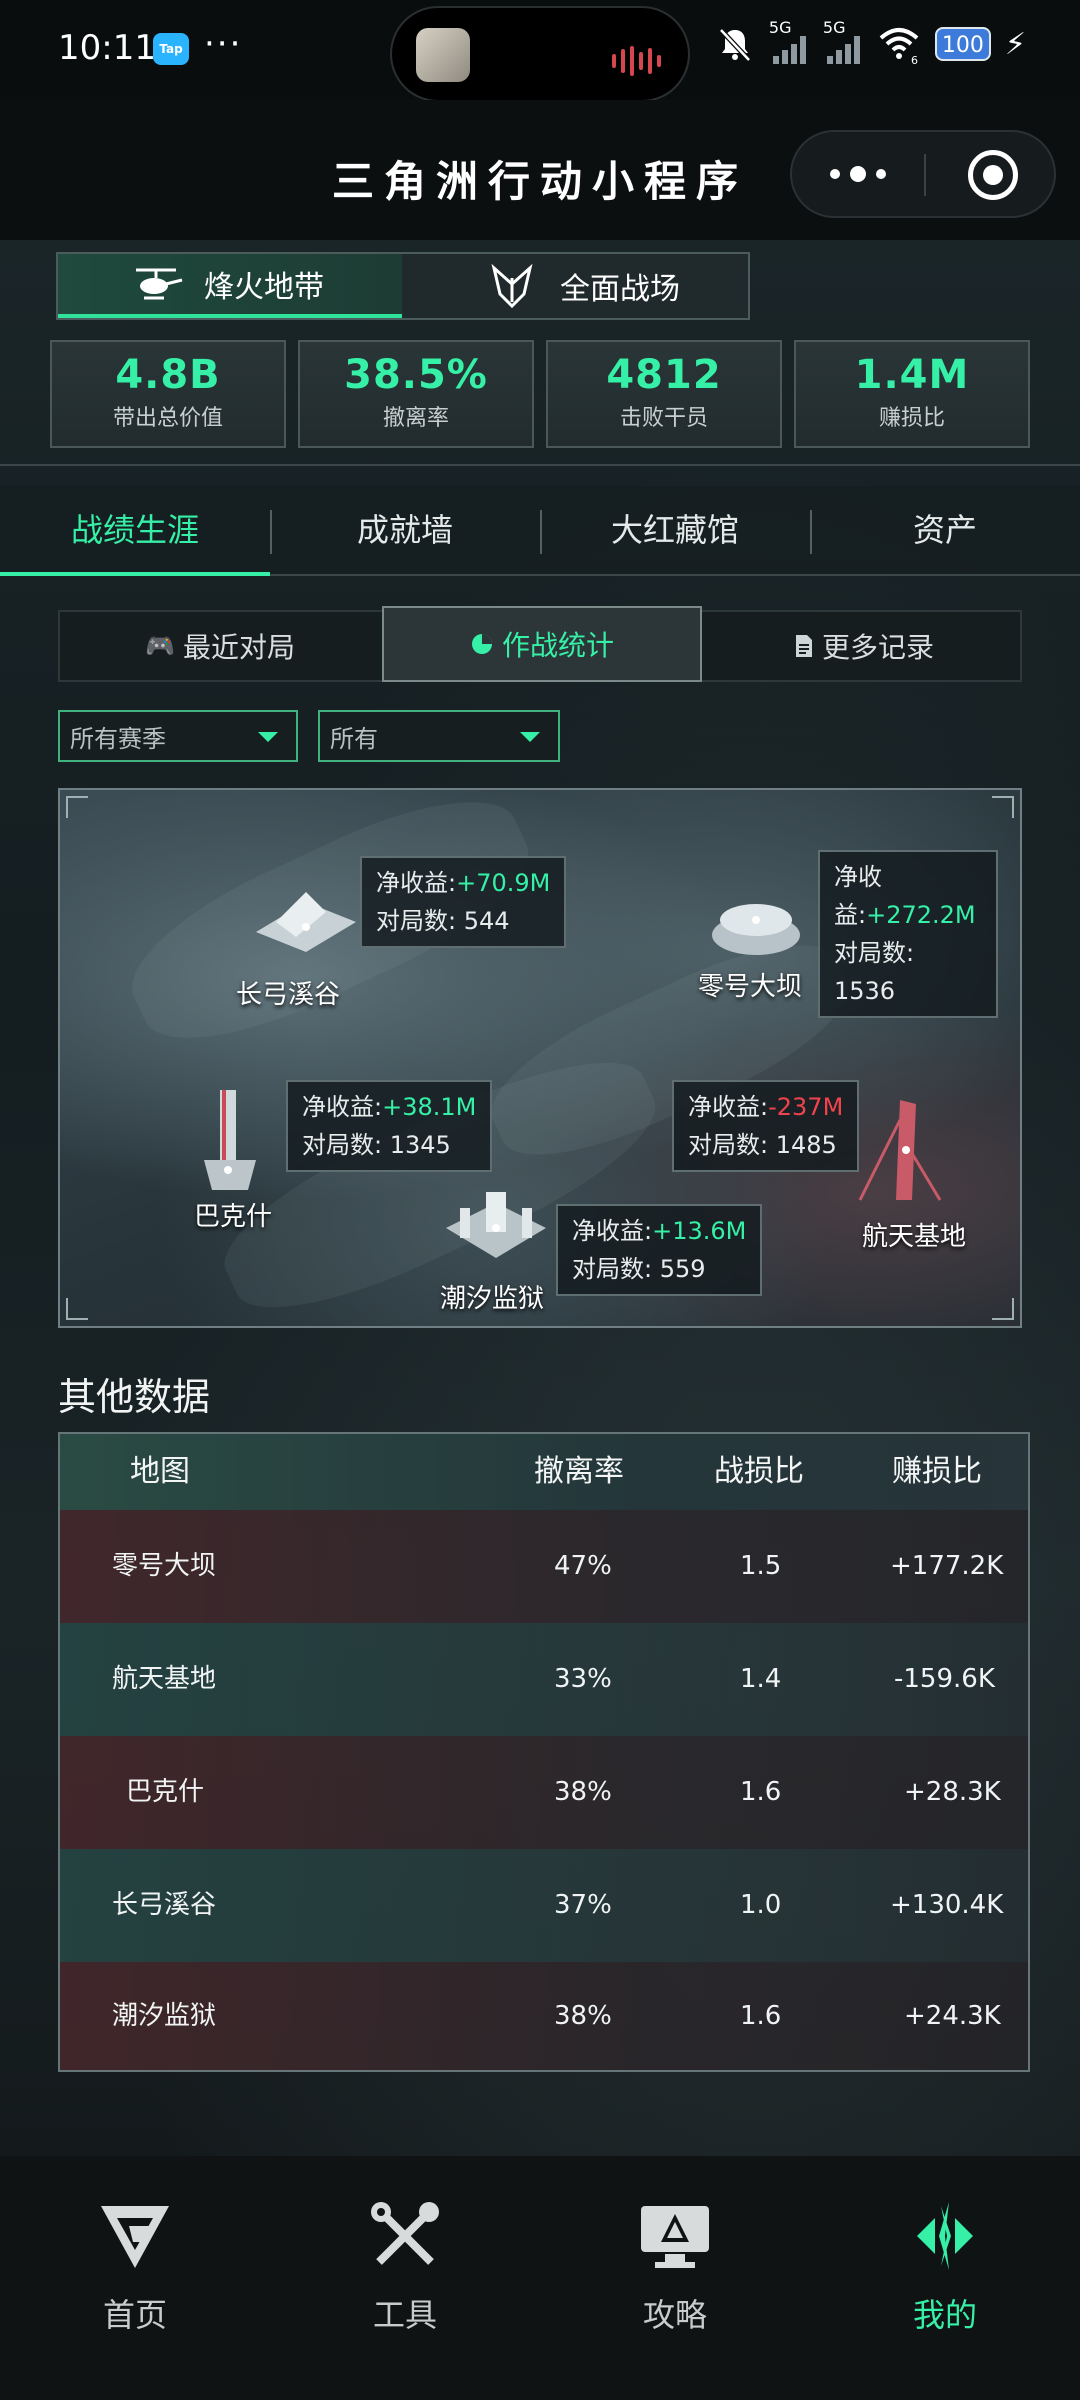 This screenshot has width=1080, height=2400. I want to click on sub-tabs: 🎮 最近对局 作战统计 更多记录, so click(541, 644).